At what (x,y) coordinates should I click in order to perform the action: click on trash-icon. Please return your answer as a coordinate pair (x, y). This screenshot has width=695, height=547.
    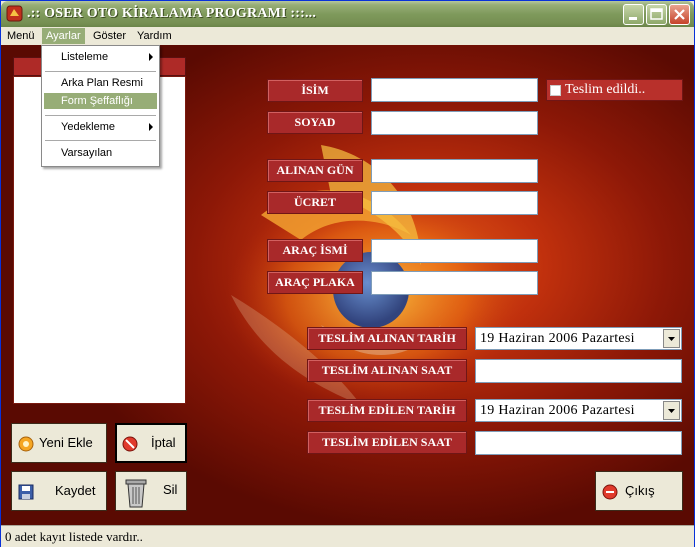
    Looking at the image, I should click on (136, 493).